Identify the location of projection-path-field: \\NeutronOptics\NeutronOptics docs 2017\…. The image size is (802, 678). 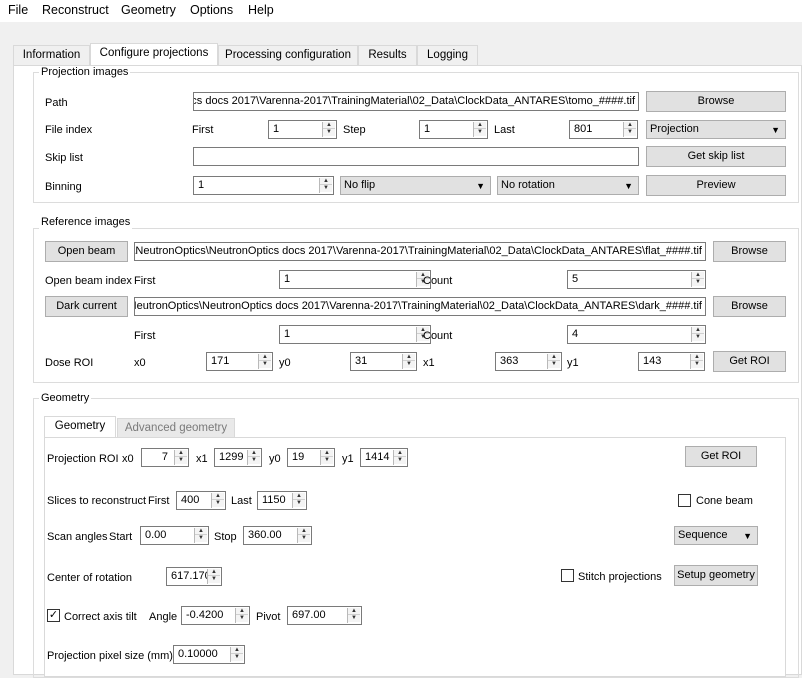
(416, 101).